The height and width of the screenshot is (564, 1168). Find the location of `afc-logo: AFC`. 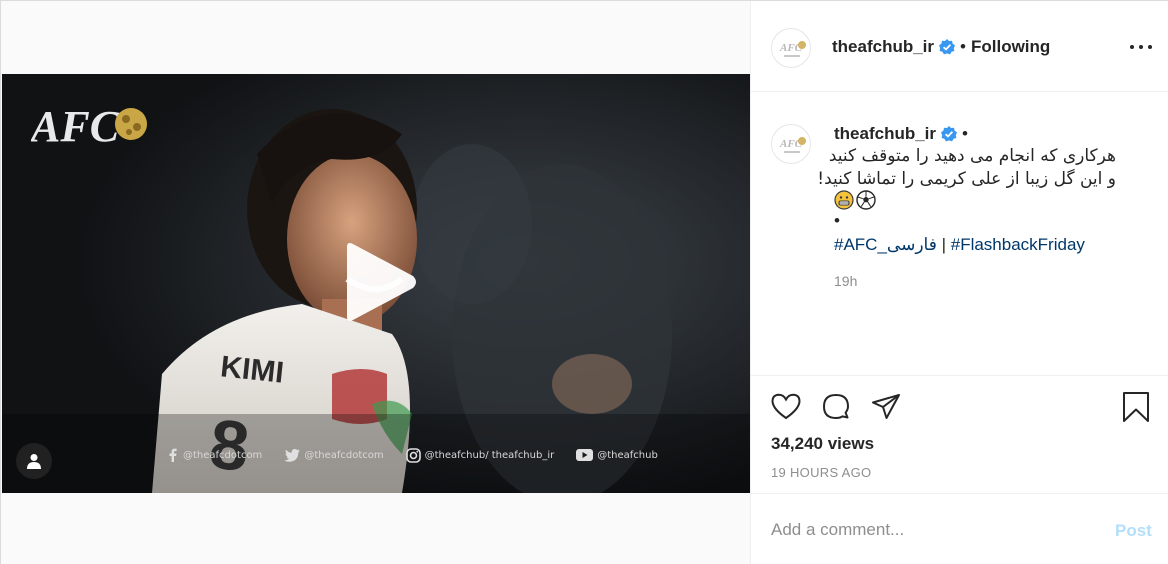

afc-logo: AFC is located at coordinates (89, 125).